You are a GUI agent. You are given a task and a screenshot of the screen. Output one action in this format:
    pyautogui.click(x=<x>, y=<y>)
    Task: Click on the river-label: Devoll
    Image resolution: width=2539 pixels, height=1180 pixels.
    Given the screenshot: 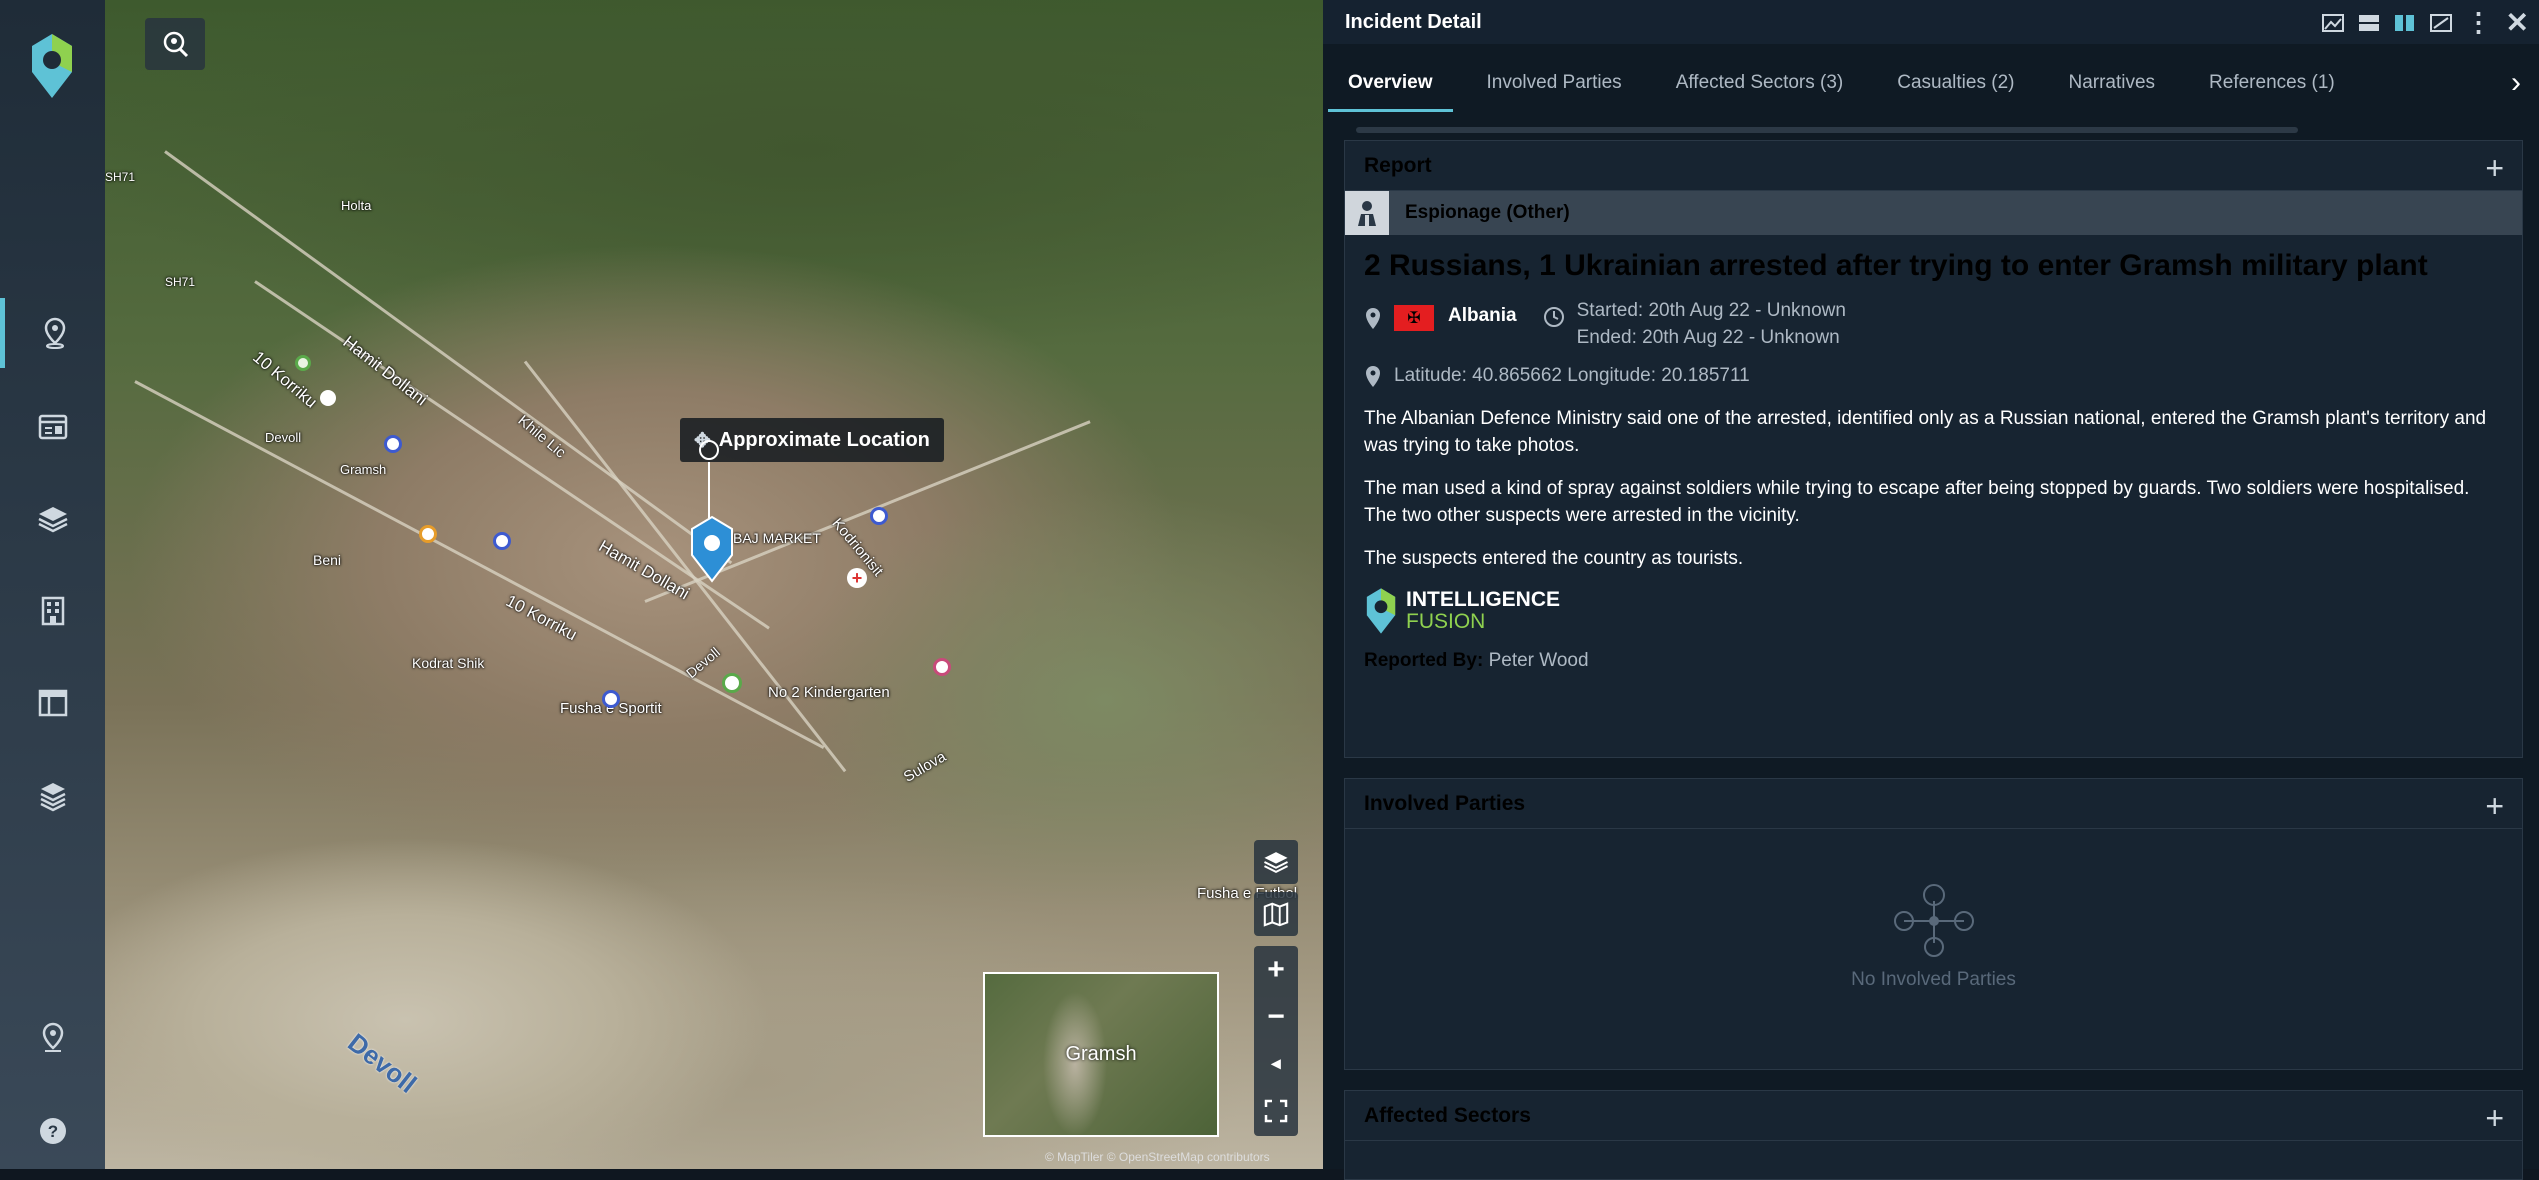 What is the action you would take?
    pyautogui.click(x=382, y=1063)
    